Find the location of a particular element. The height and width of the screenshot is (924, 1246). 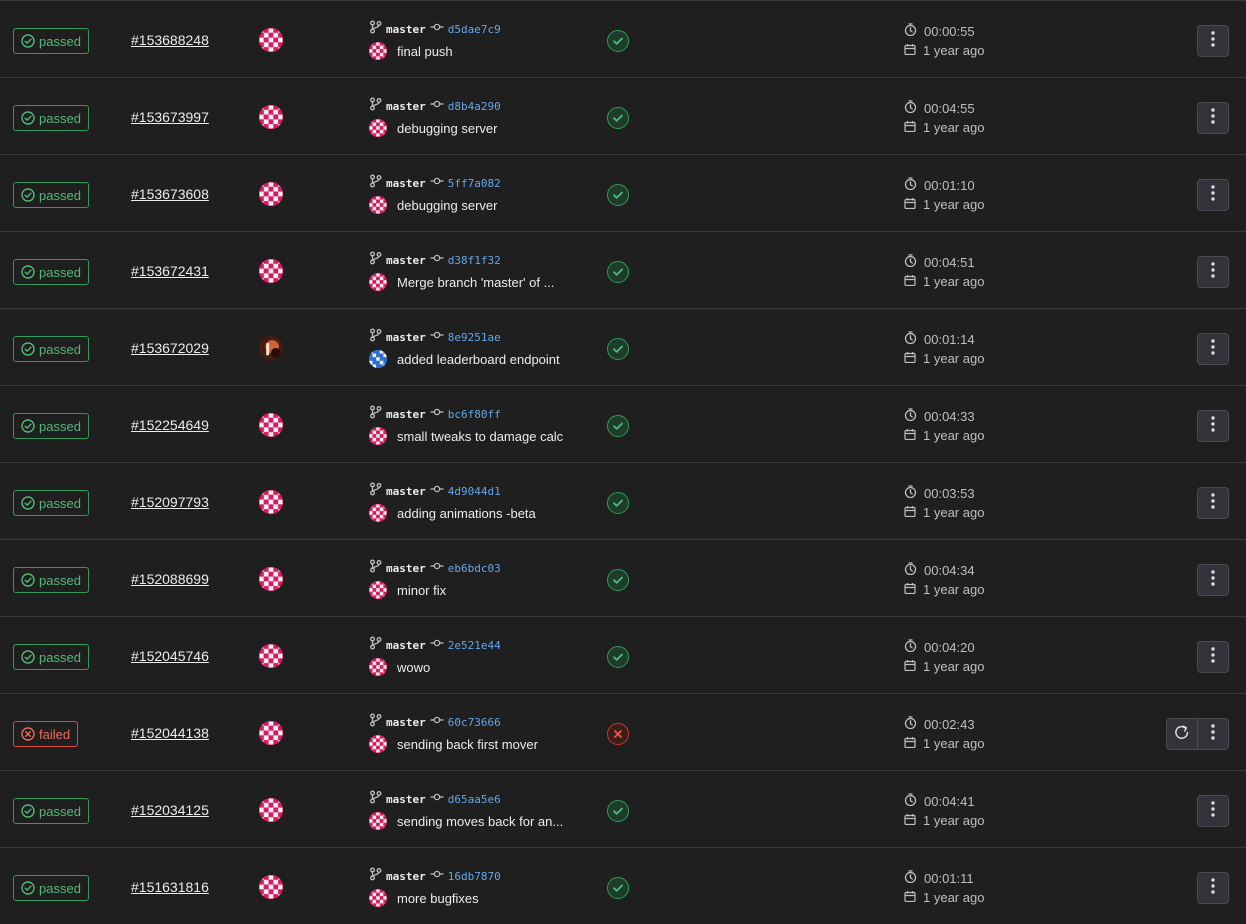

commit-sha-link: 2e521e44 is located at coordinates (474, 645).